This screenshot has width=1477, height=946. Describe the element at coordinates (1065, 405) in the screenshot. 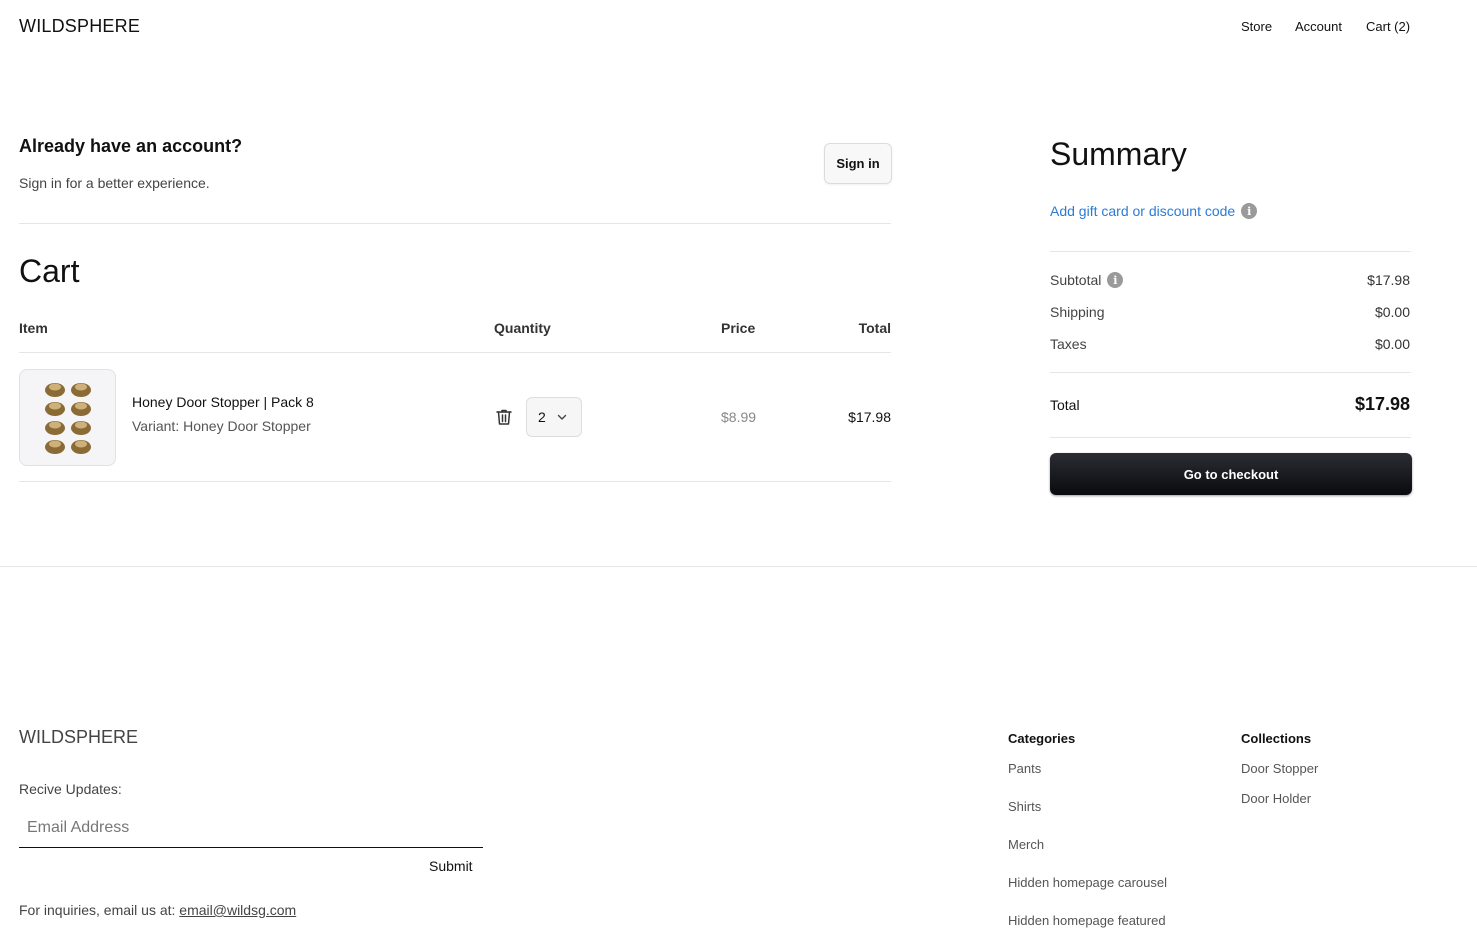

I see `total-label: Total` at that location.